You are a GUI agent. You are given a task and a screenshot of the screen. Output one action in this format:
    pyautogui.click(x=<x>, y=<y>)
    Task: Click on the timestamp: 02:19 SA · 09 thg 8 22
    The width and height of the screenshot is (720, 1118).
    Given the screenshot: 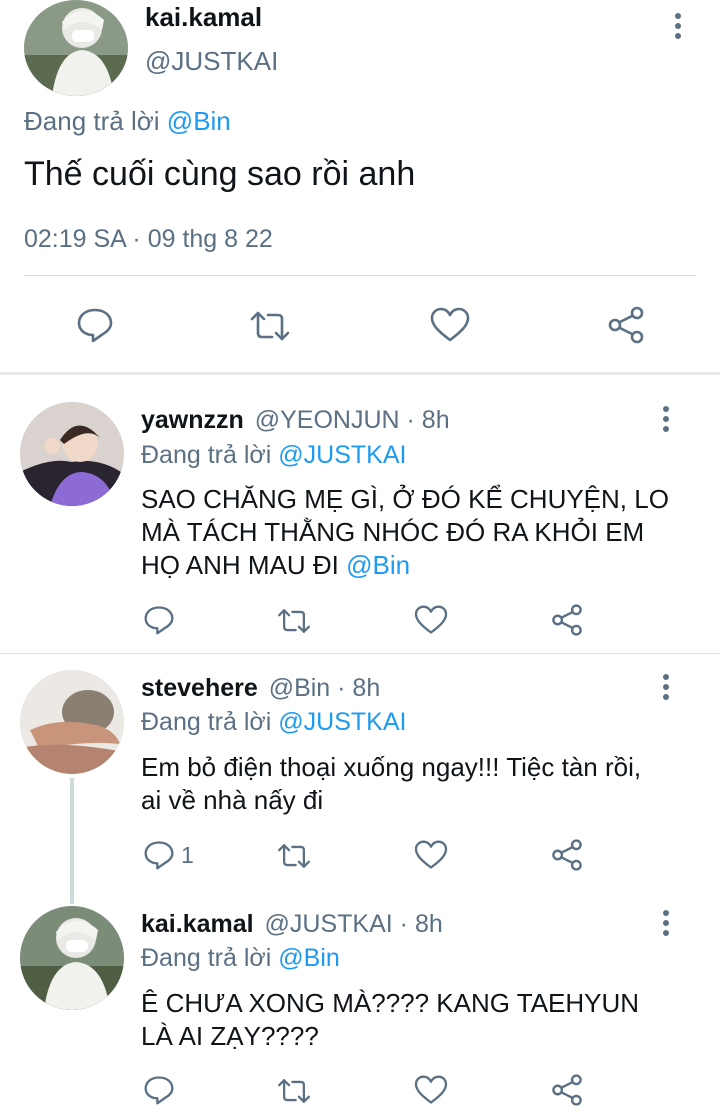 What is the action you would take?
    pyautogui.click(x=148, y=239)
    